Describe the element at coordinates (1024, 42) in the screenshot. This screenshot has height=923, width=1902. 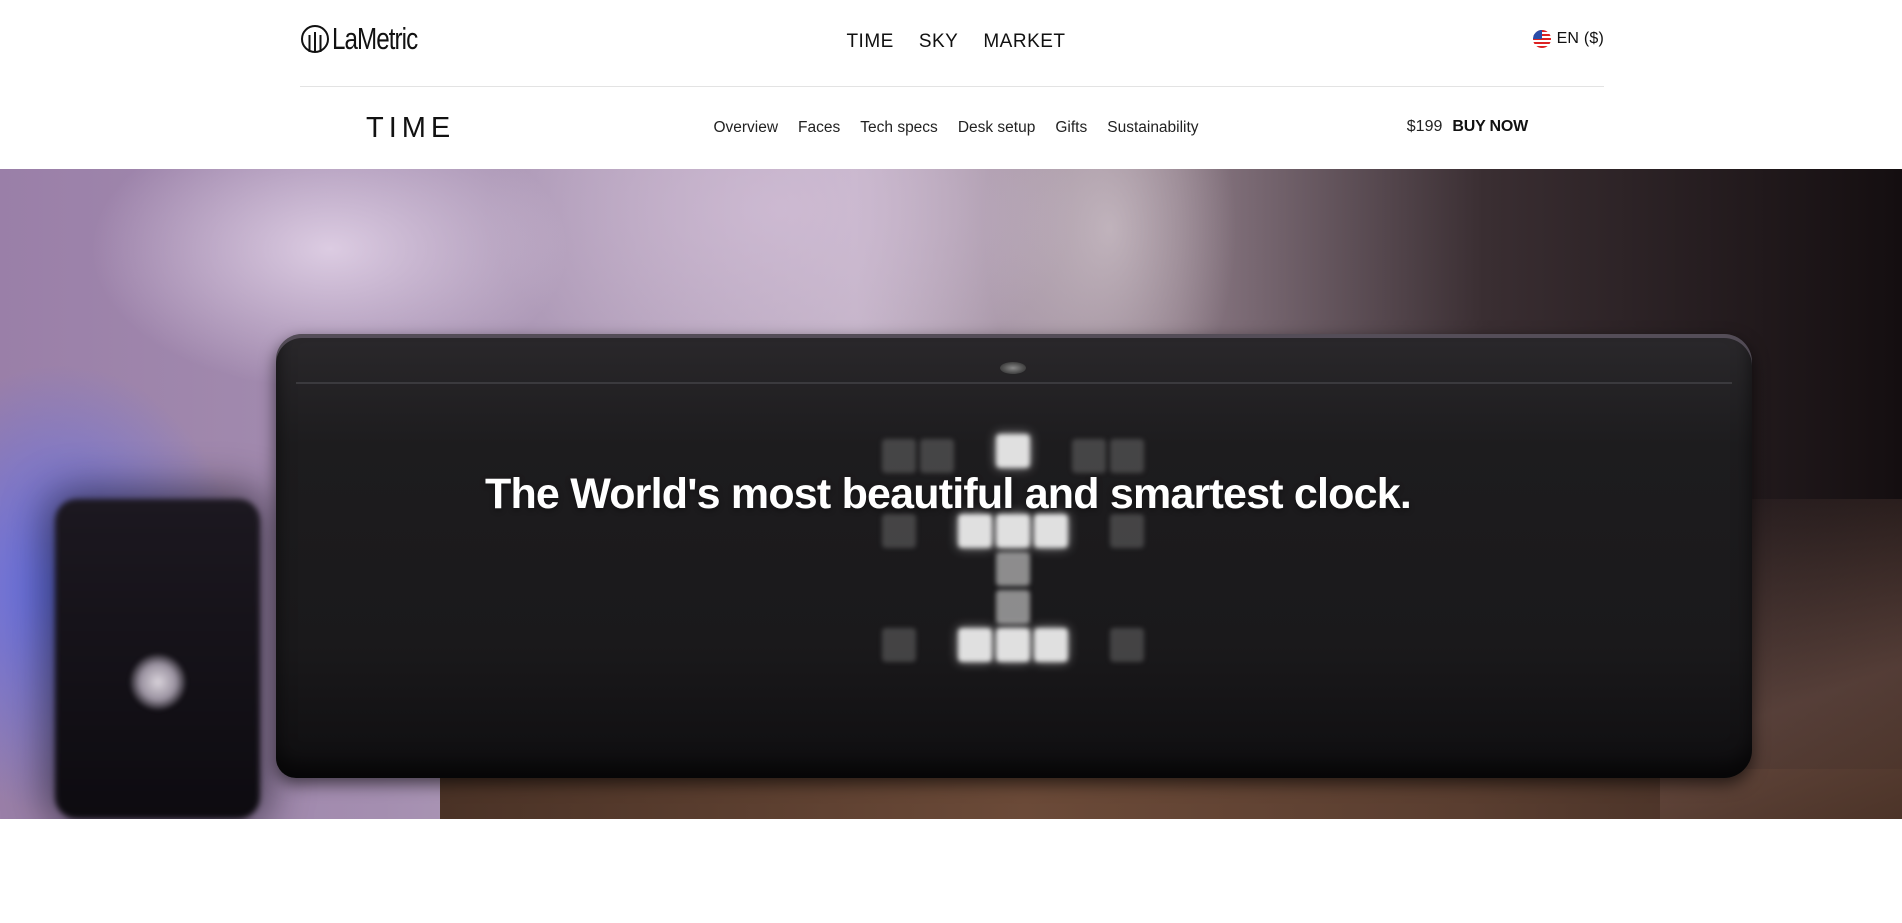
I see `nav-item-market: MARKET` at that location.